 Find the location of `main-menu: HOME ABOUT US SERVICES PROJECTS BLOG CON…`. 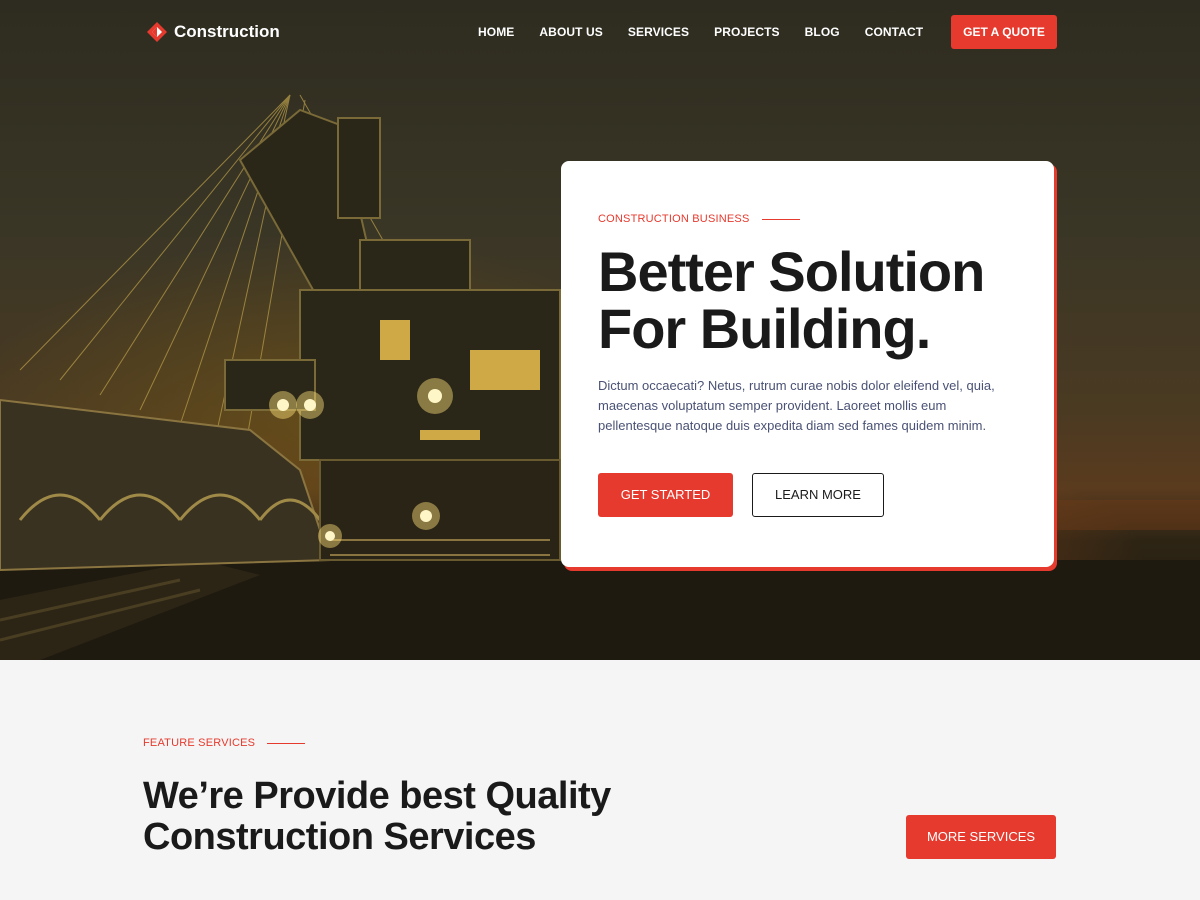

main-menu: HOME ABOUT US SERVICES PROJECTS BLOG CON… is located at coordinates (713, 32).